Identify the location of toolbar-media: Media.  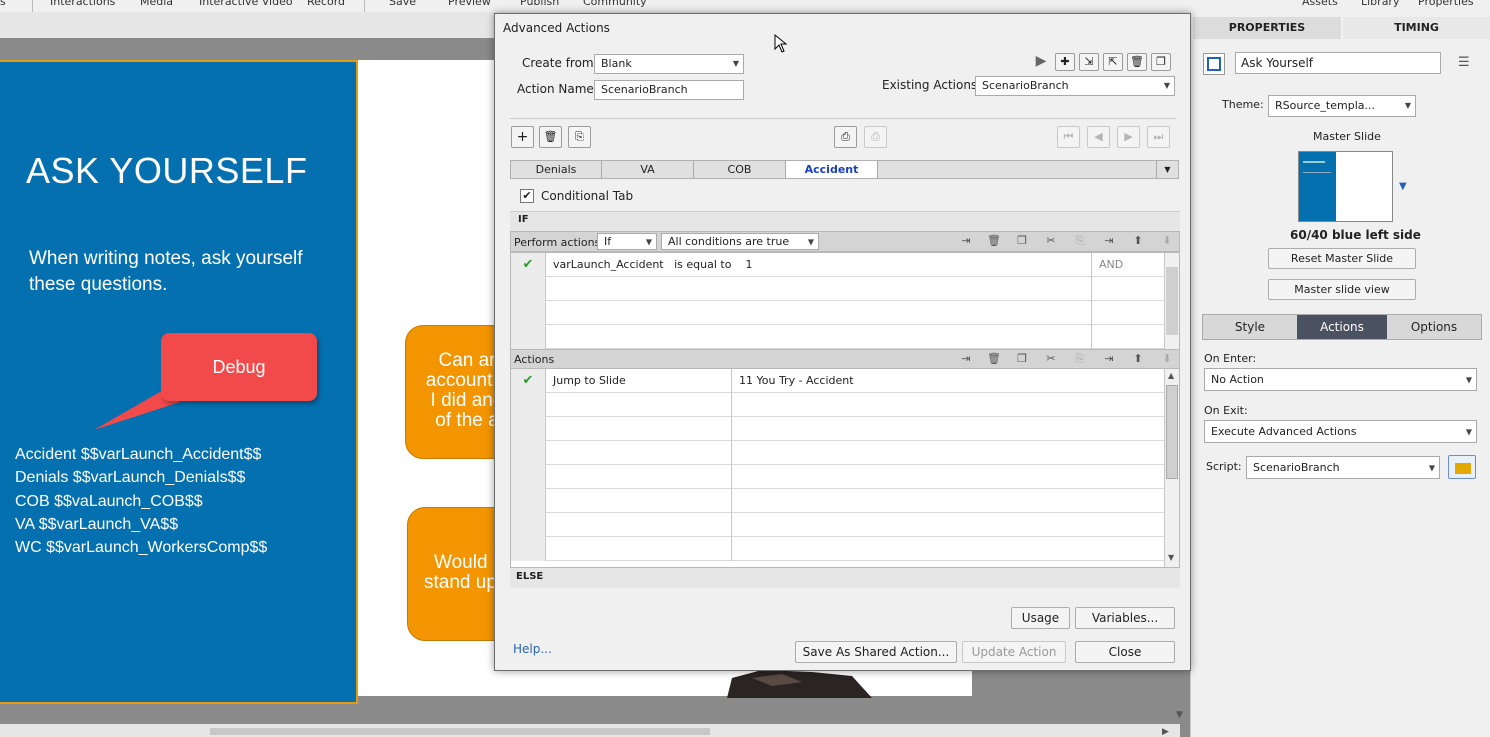
(156, 4).